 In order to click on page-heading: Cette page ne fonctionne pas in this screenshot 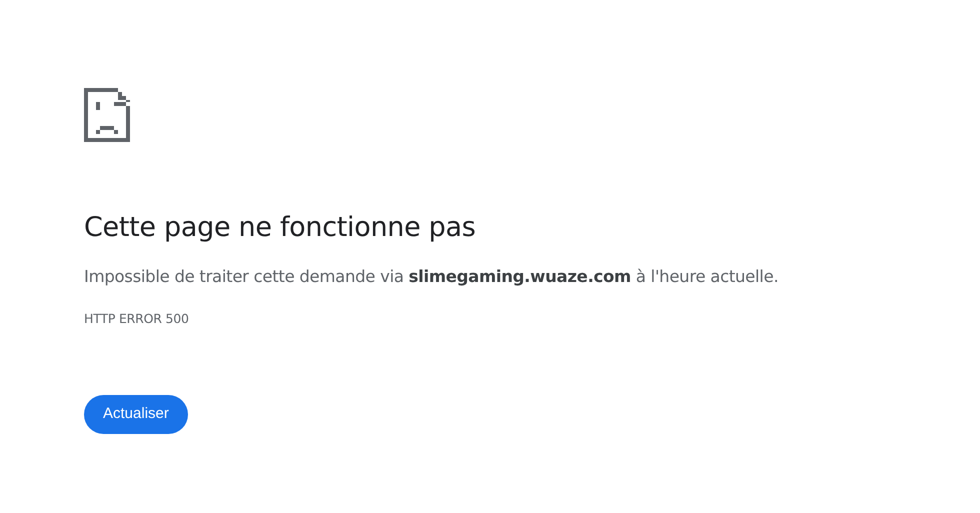, I will do `click(280, 228)`.